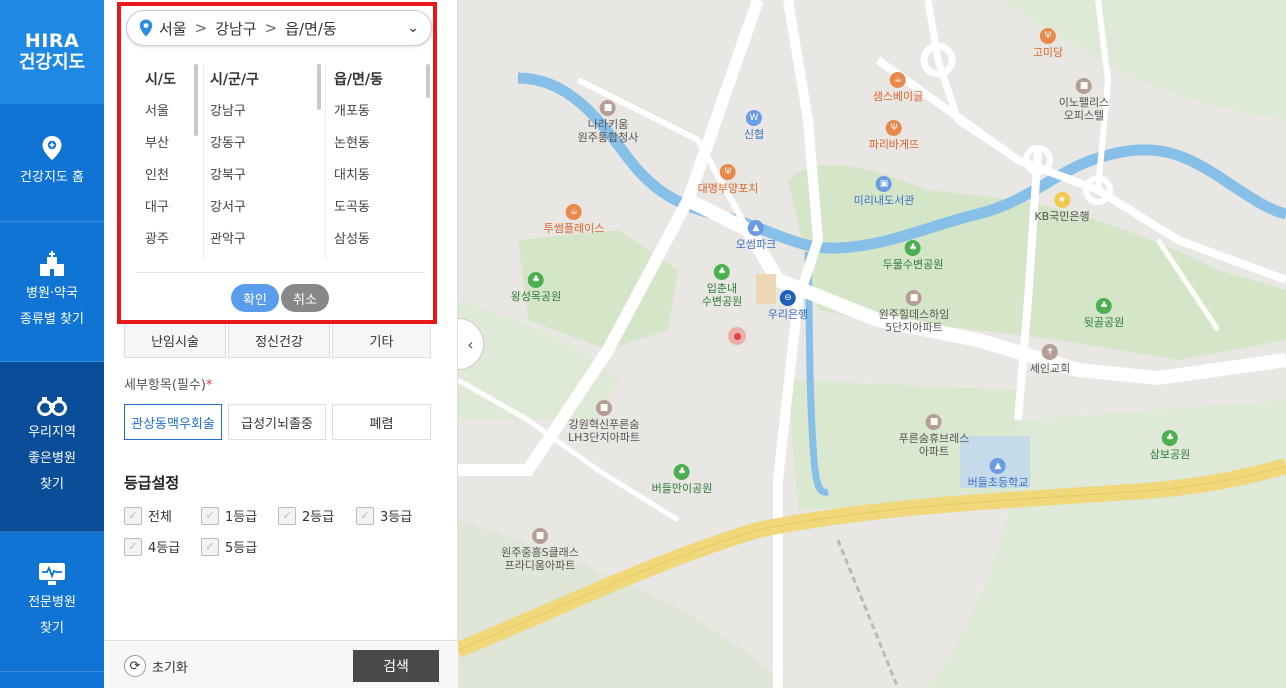 The height and width of the screenshot is (688, 1286). I want to click on grade-option-4: ✓ 4등급, so click(152, 546).